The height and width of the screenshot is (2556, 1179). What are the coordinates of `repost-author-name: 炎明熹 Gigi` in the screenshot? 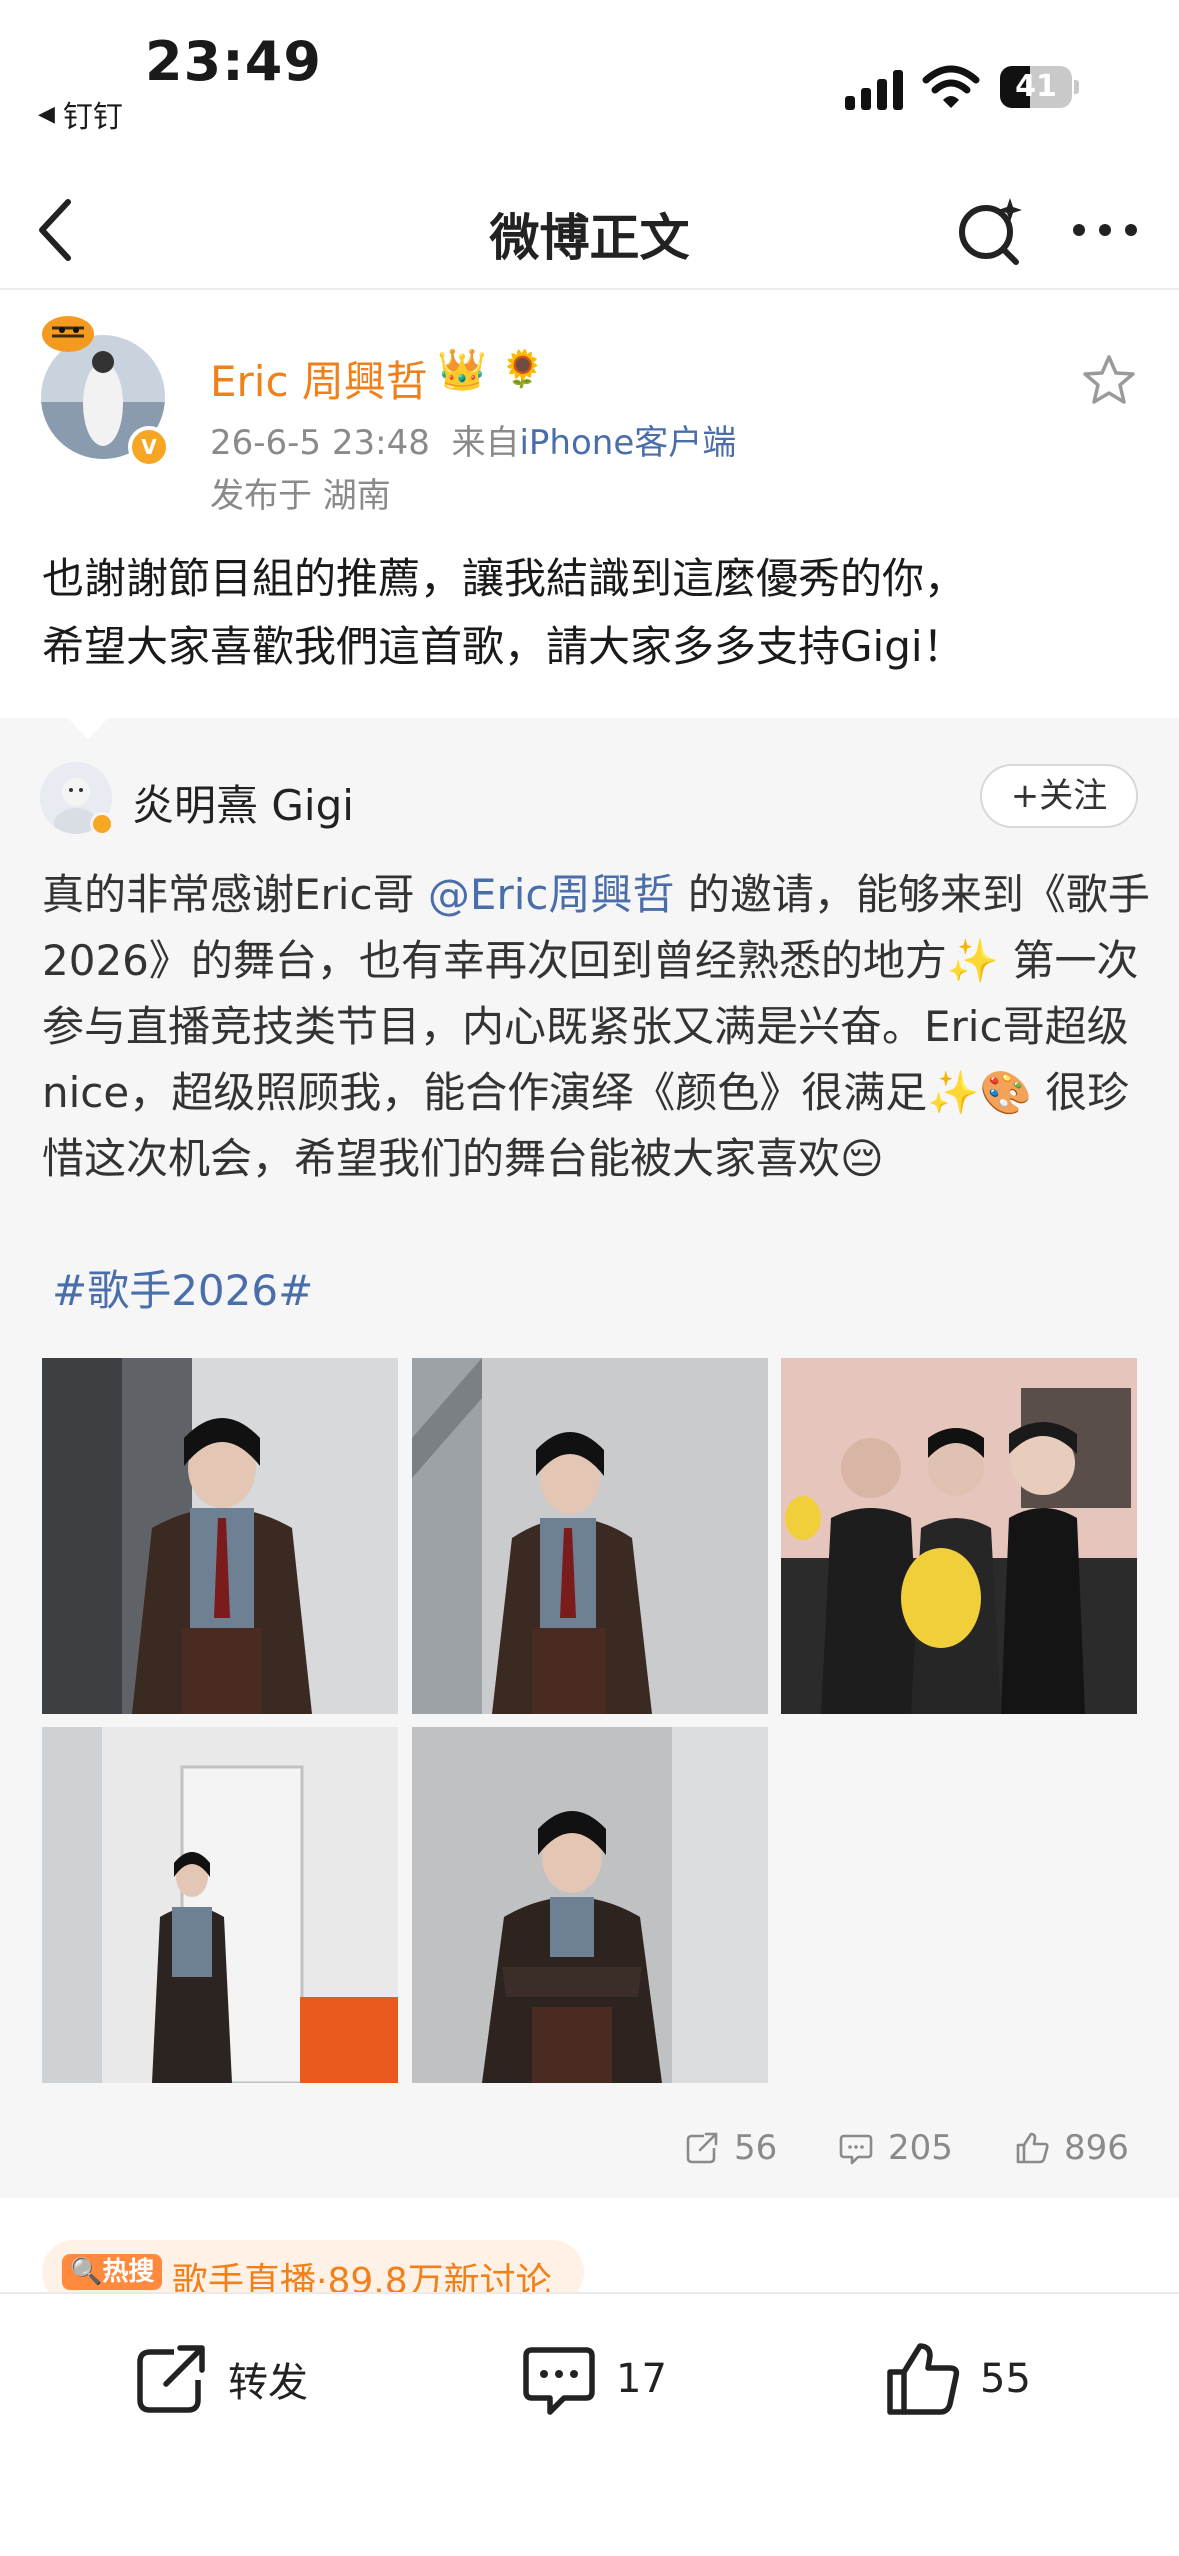 It's located at (243, 802).